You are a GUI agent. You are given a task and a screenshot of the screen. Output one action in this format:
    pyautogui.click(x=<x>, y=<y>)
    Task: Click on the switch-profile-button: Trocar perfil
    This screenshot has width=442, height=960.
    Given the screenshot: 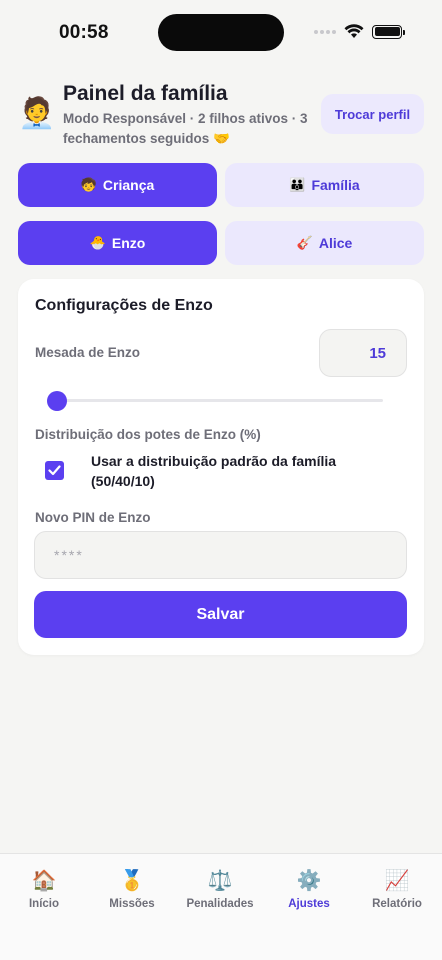 What is the action you would take?
    pyautogui.click(x=372, y=114)
    